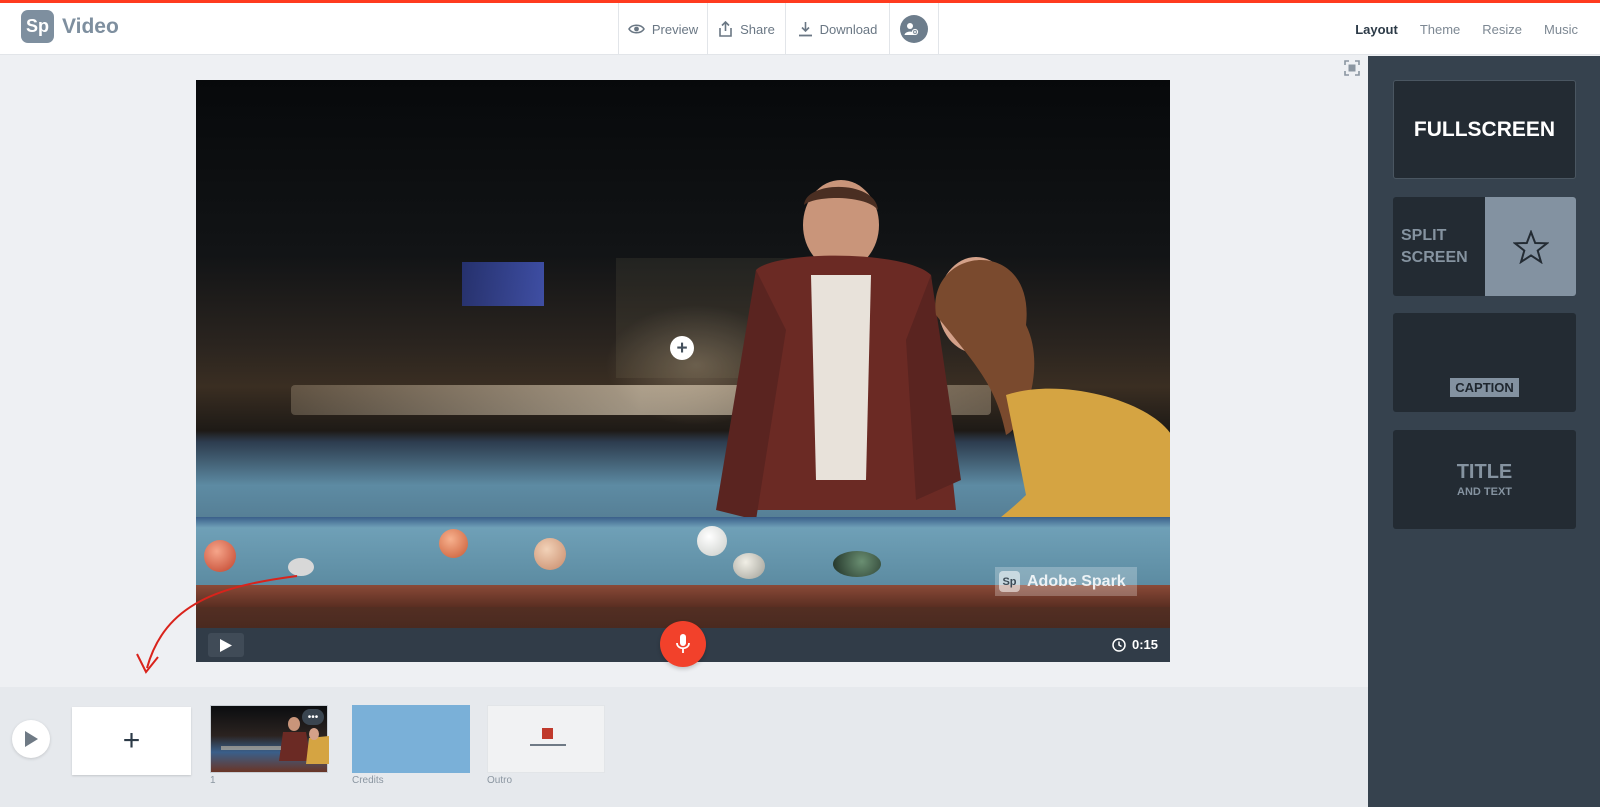 This screenshot has height=807, width=1600. Describe the element at coordinates (1561, 29) in the screenshot. I see `tab-music: Music` at that location.